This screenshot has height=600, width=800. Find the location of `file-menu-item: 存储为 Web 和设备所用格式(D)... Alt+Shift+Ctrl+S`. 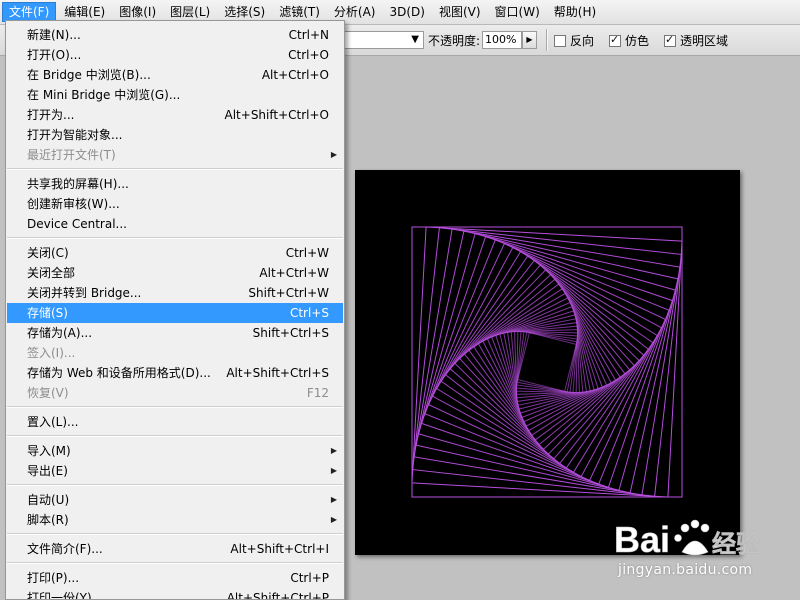

file-menu-item: 存储为 Web 和设备所用格式(D)... Alt+Shift+Ctrl+S is located at coordinates (175, 373).